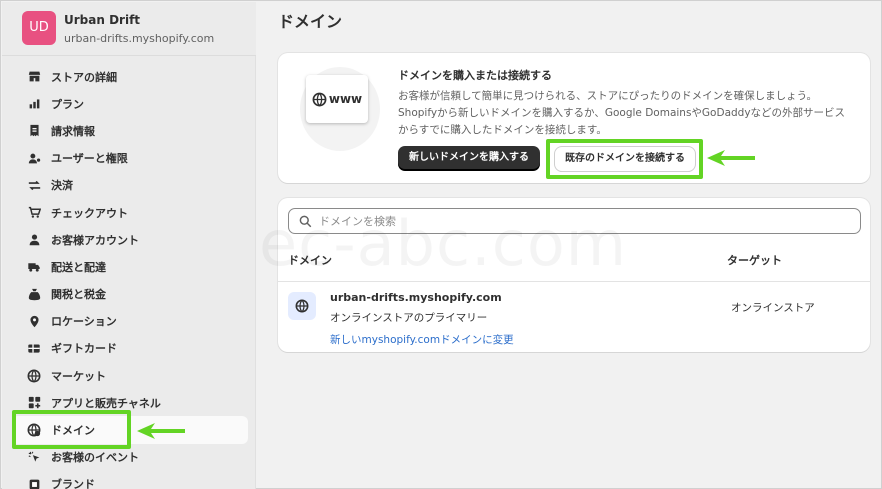  I want to click on cursor-events-icon, so click(34, 457).